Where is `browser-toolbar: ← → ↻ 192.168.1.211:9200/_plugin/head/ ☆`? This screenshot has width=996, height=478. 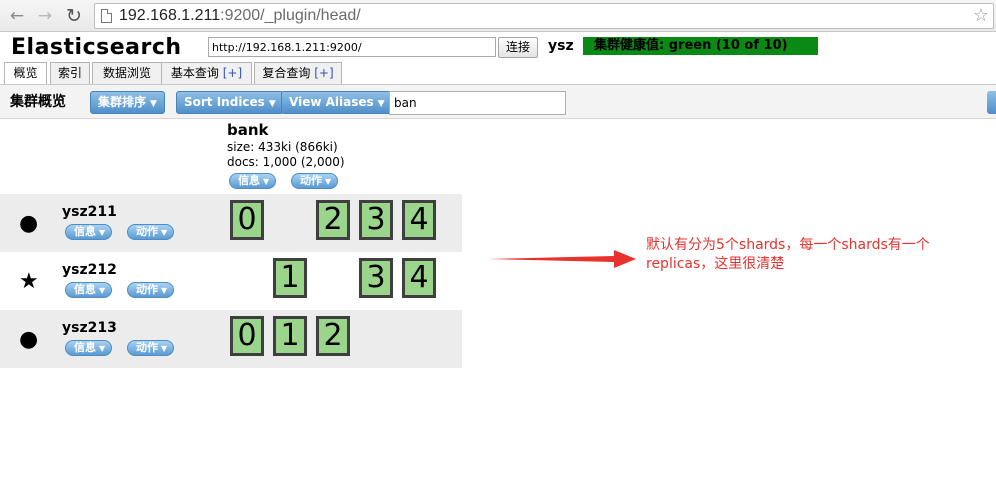
browser-toolbar: ← → ↻ 192.168.1.211:9200/_plugin/head/ ☆ is located at coordinates (498, 16).